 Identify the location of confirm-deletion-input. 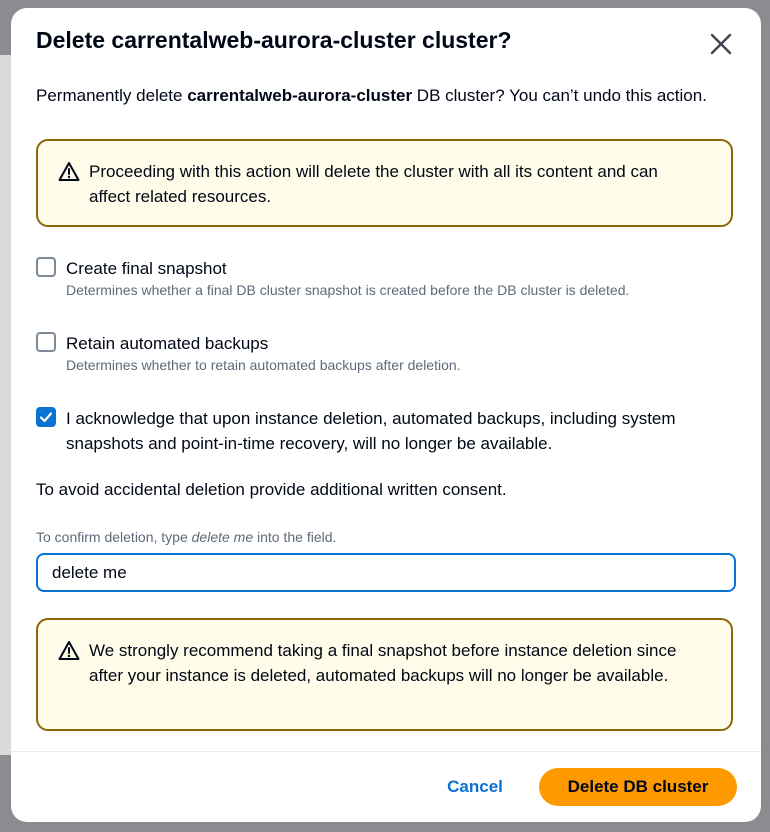
(386, 572).